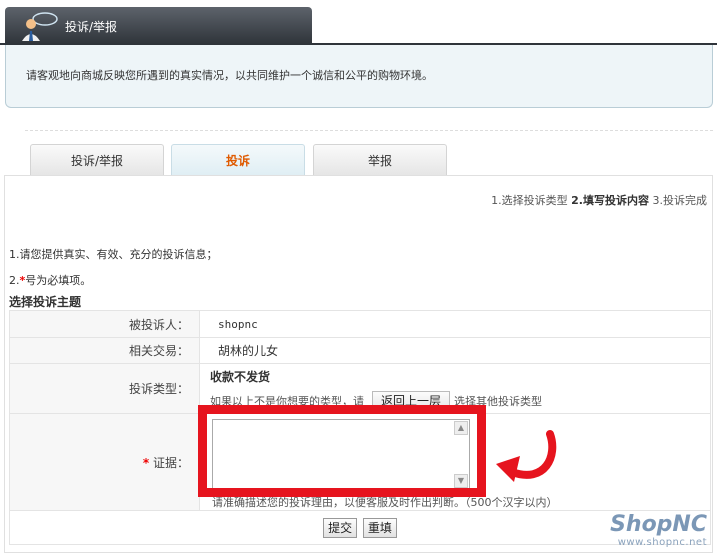 This screenshot has width=717, height=556. I want to click on watermark-brand: ShopNC, so click(658, 524).